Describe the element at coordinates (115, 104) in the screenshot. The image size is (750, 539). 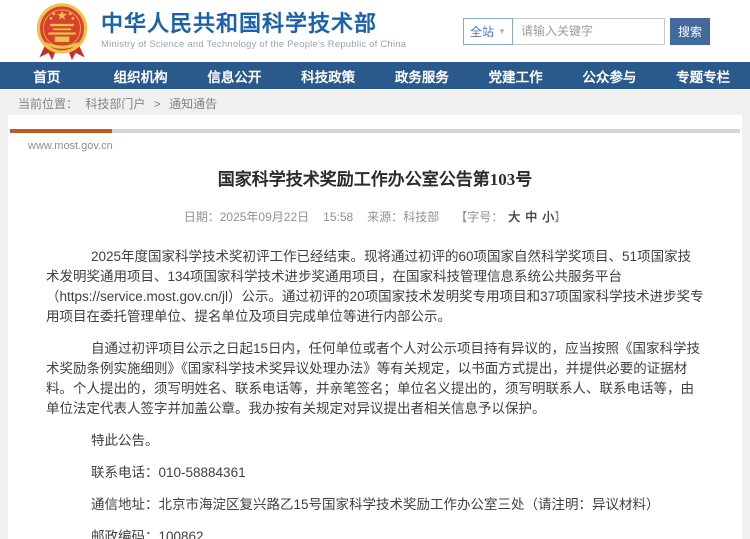
I see `breadcrumb-link-portal: 科技部门户` at that location.